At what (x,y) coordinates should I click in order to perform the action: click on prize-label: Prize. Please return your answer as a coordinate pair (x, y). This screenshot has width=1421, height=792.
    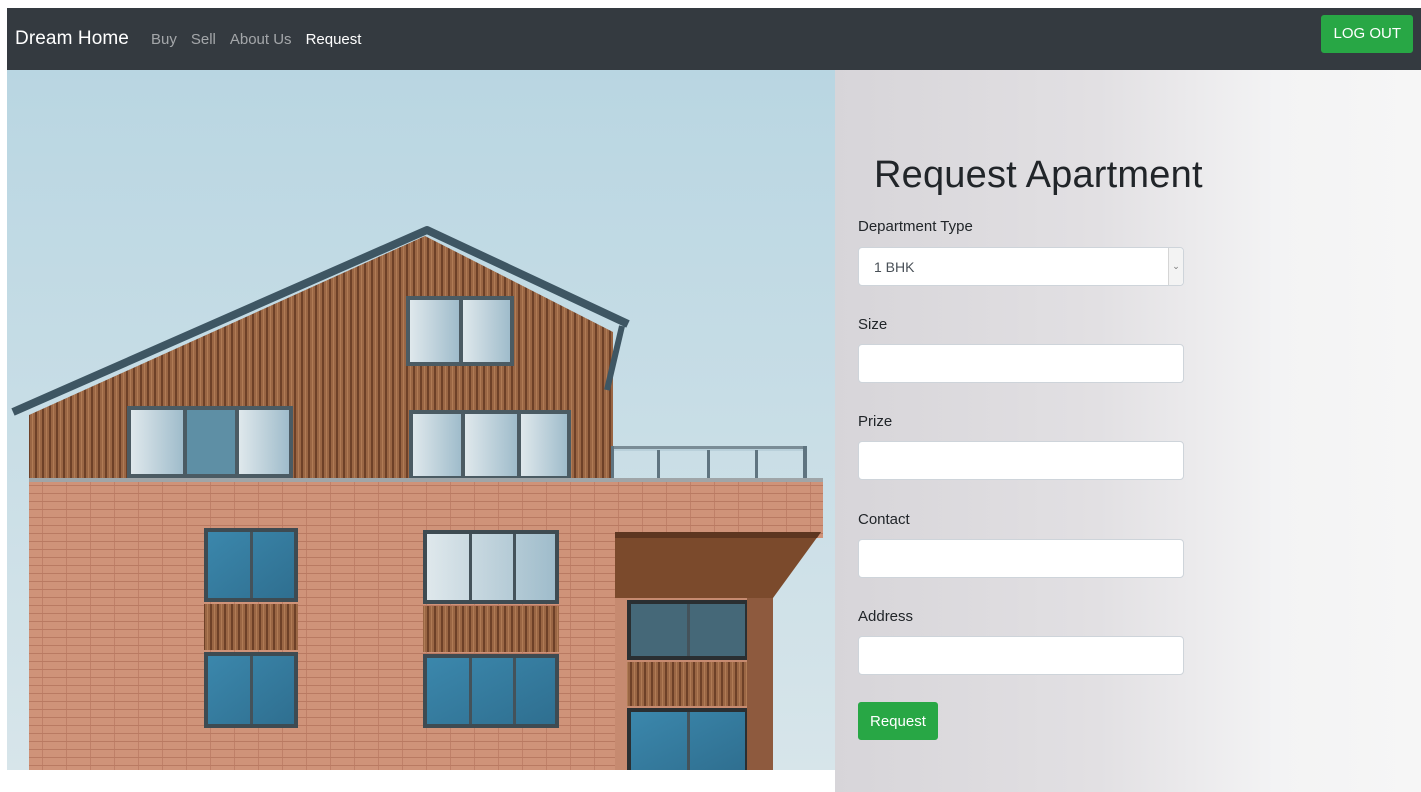
    Looking at the image, I should click on (875, 421).